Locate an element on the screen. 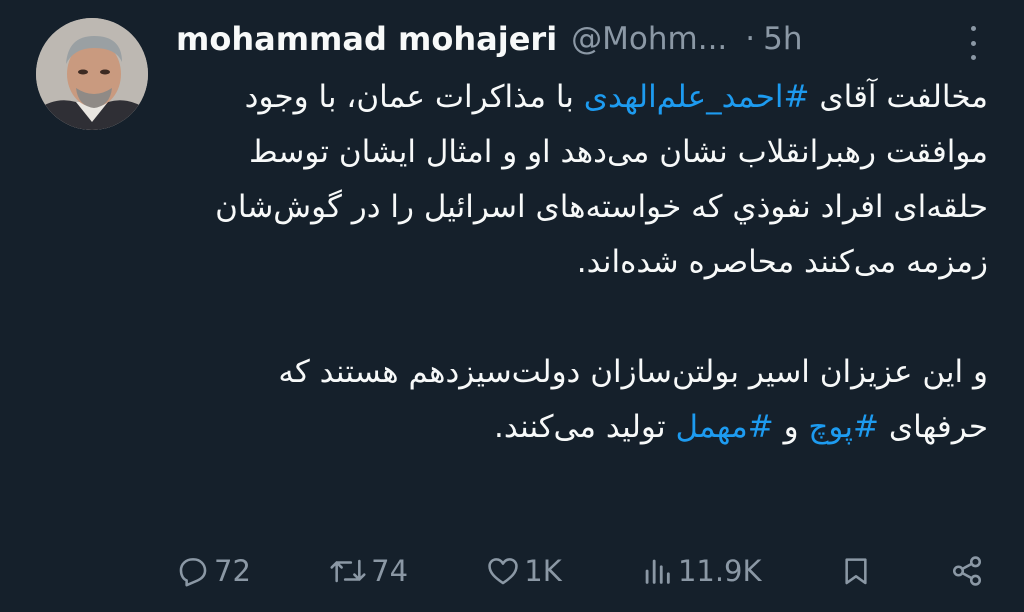 The image size is (1024, 612). more-icon is located at coordinates (973, 43).